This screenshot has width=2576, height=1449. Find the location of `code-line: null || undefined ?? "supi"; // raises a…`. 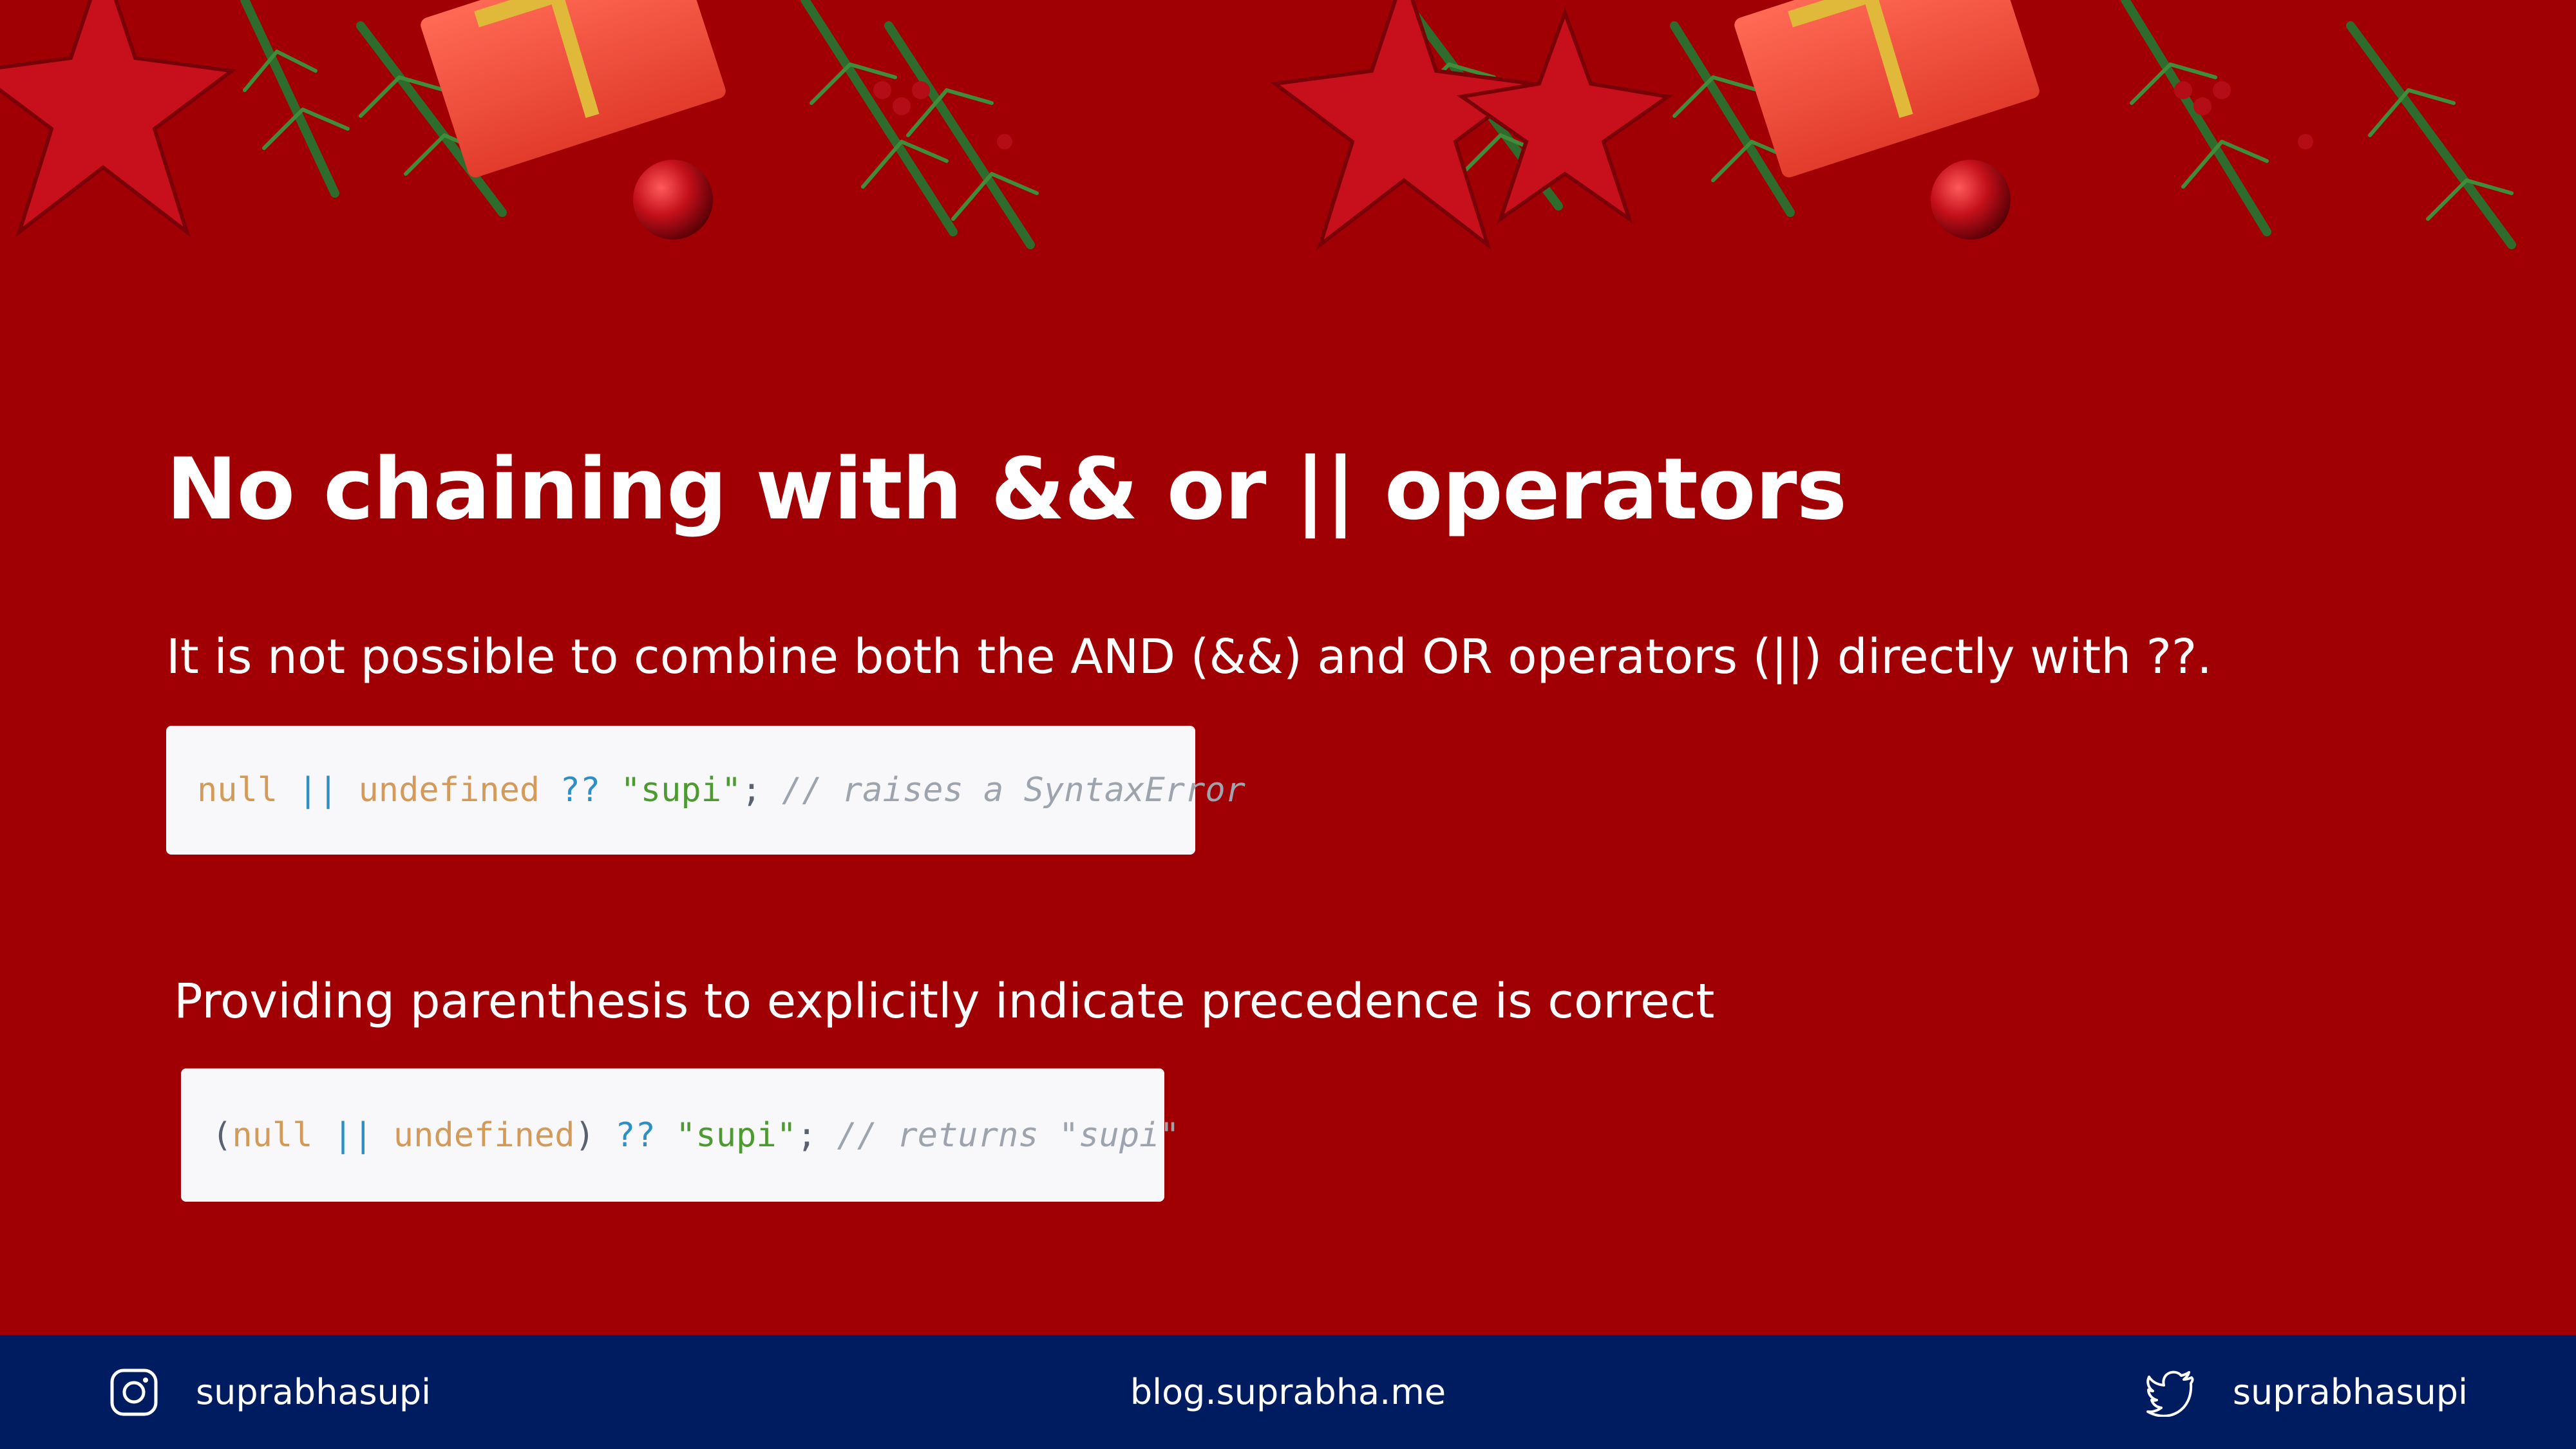

code-line: null || undefined ?? "supi"; // raises a… is located at coordinates (721, 790).